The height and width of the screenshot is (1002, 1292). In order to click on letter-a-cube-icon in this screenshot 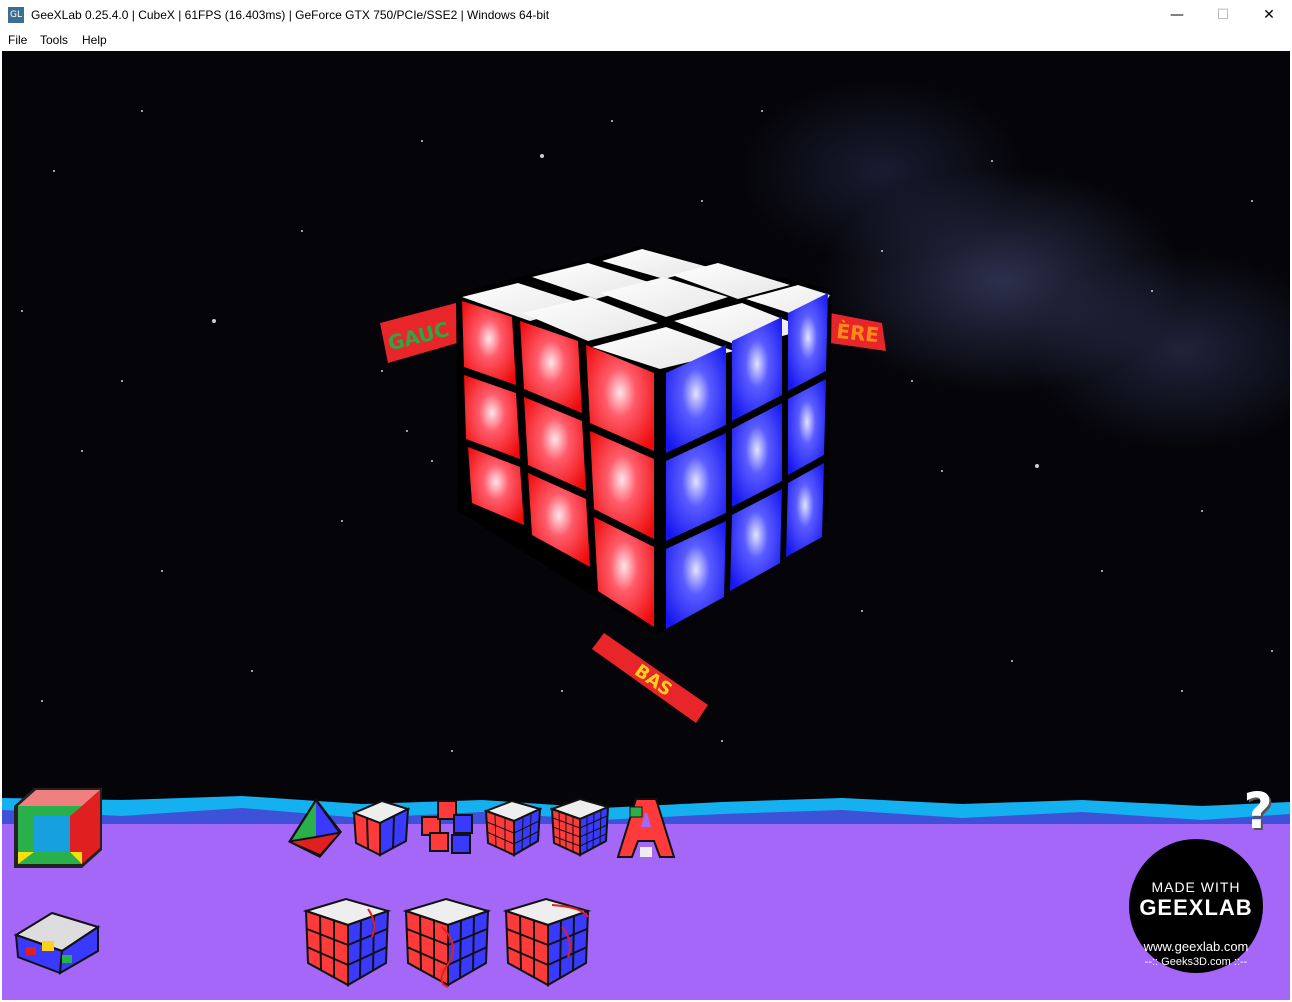, I will do `click(646, 828)`.